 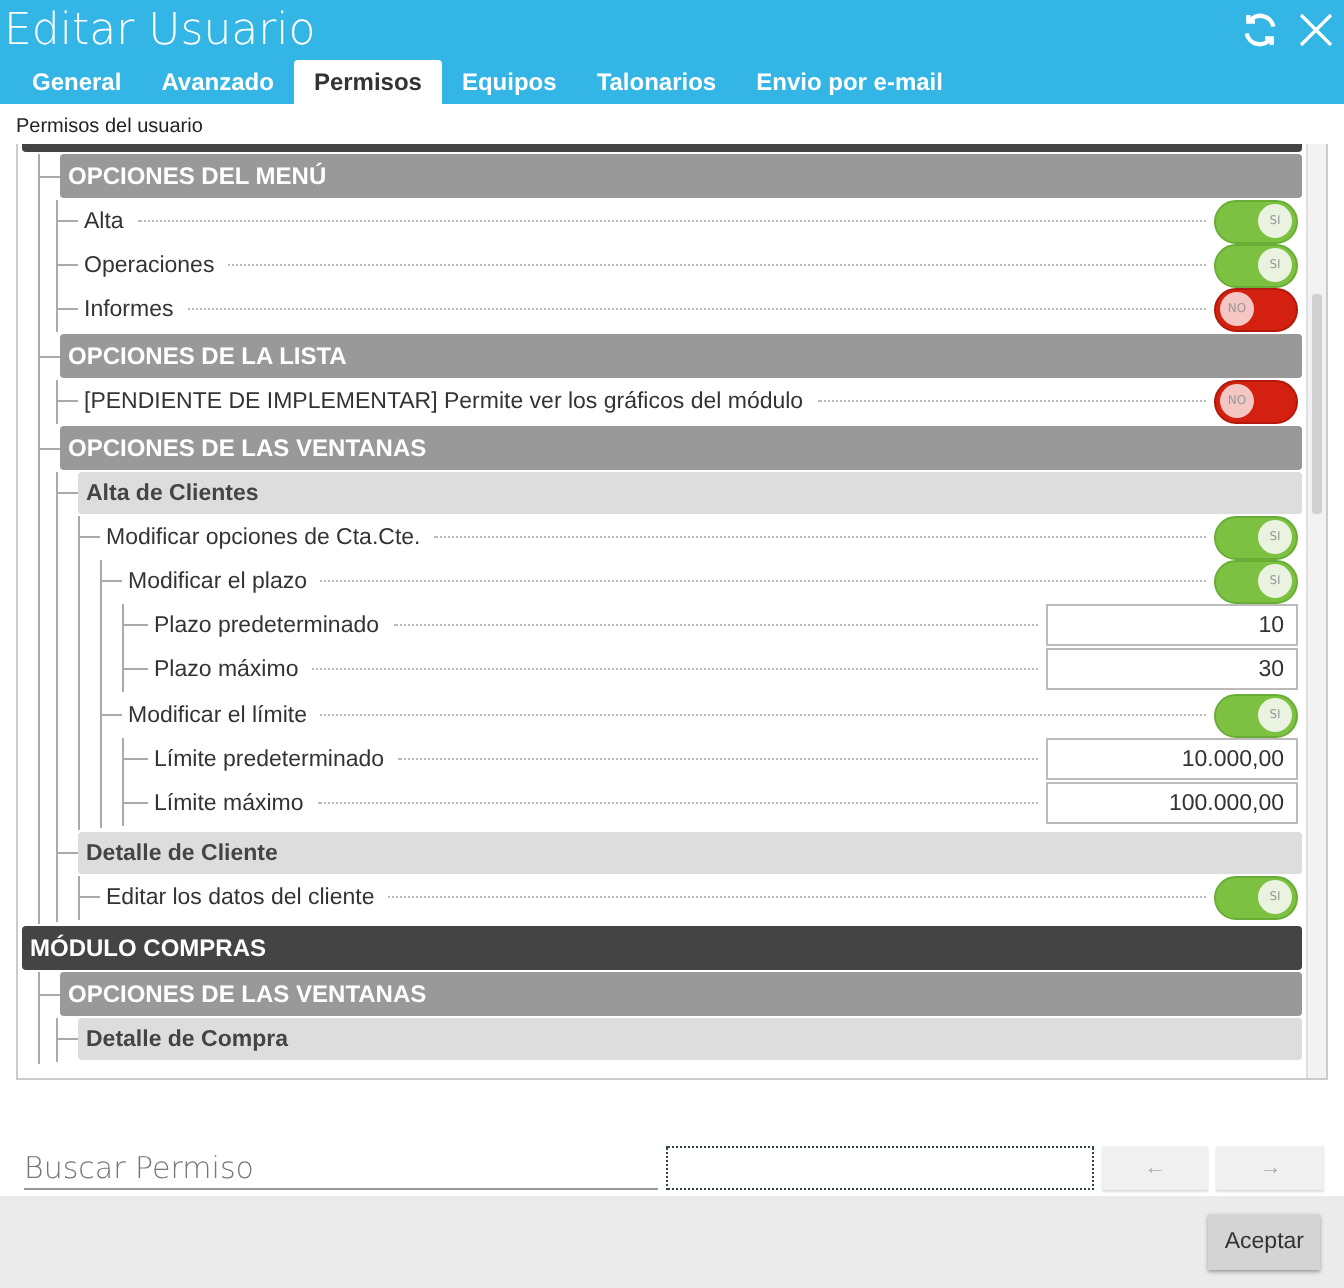 I want to click on permission-label: Plazo máximo, so click(x=226, y=669).